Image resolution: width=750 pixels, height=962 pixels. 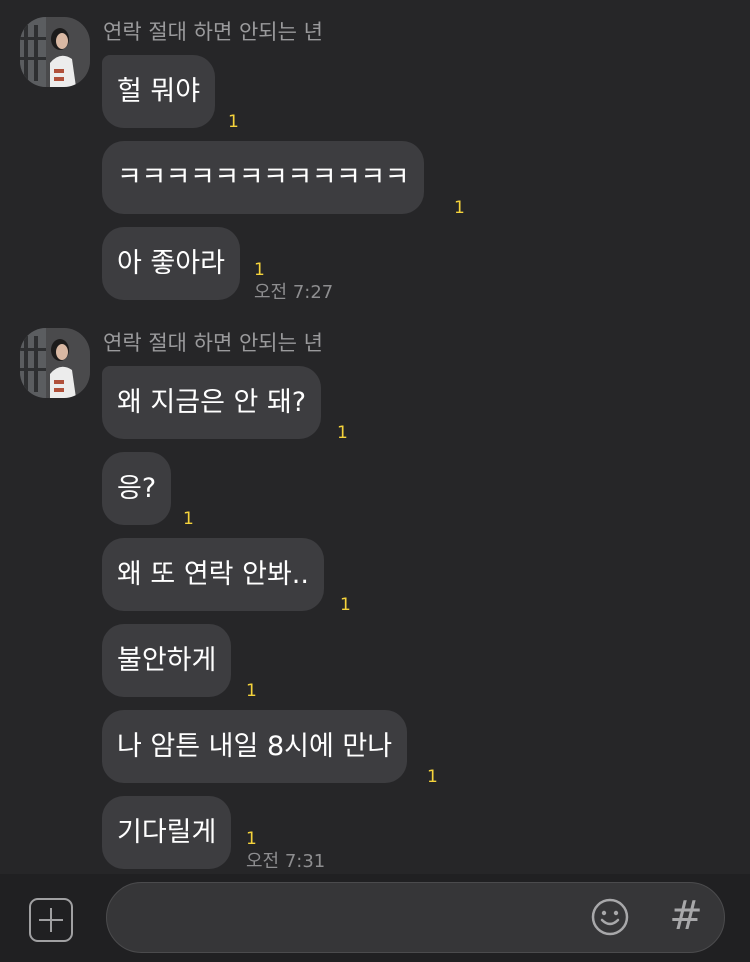 What do you see at coordinates (213, 574) in the screenshot?
I see `message-bubble: 왜 또 연락 안봐..` at bounding box center [213, 574].